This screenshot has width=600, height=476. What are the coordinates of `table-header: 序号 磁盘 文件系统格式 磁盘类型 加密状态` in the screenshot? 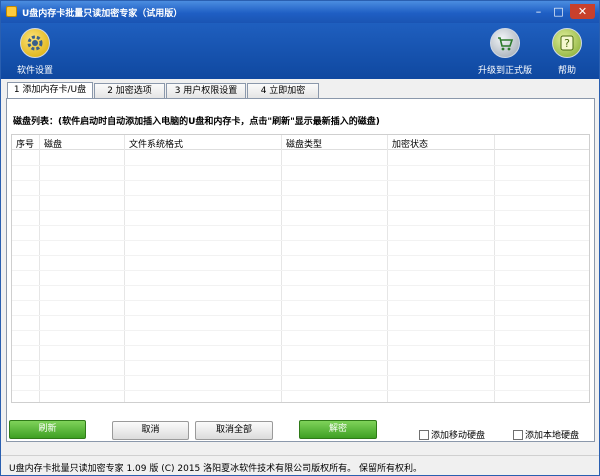 It's located at (300, 142).